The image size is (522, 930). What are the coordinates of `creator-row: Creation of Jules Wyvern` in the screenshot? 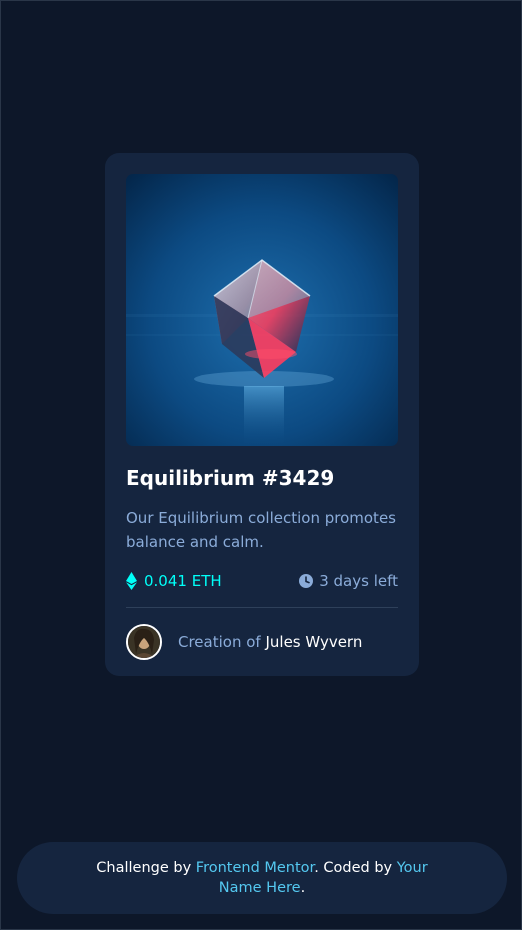 It's located at (262, 642).